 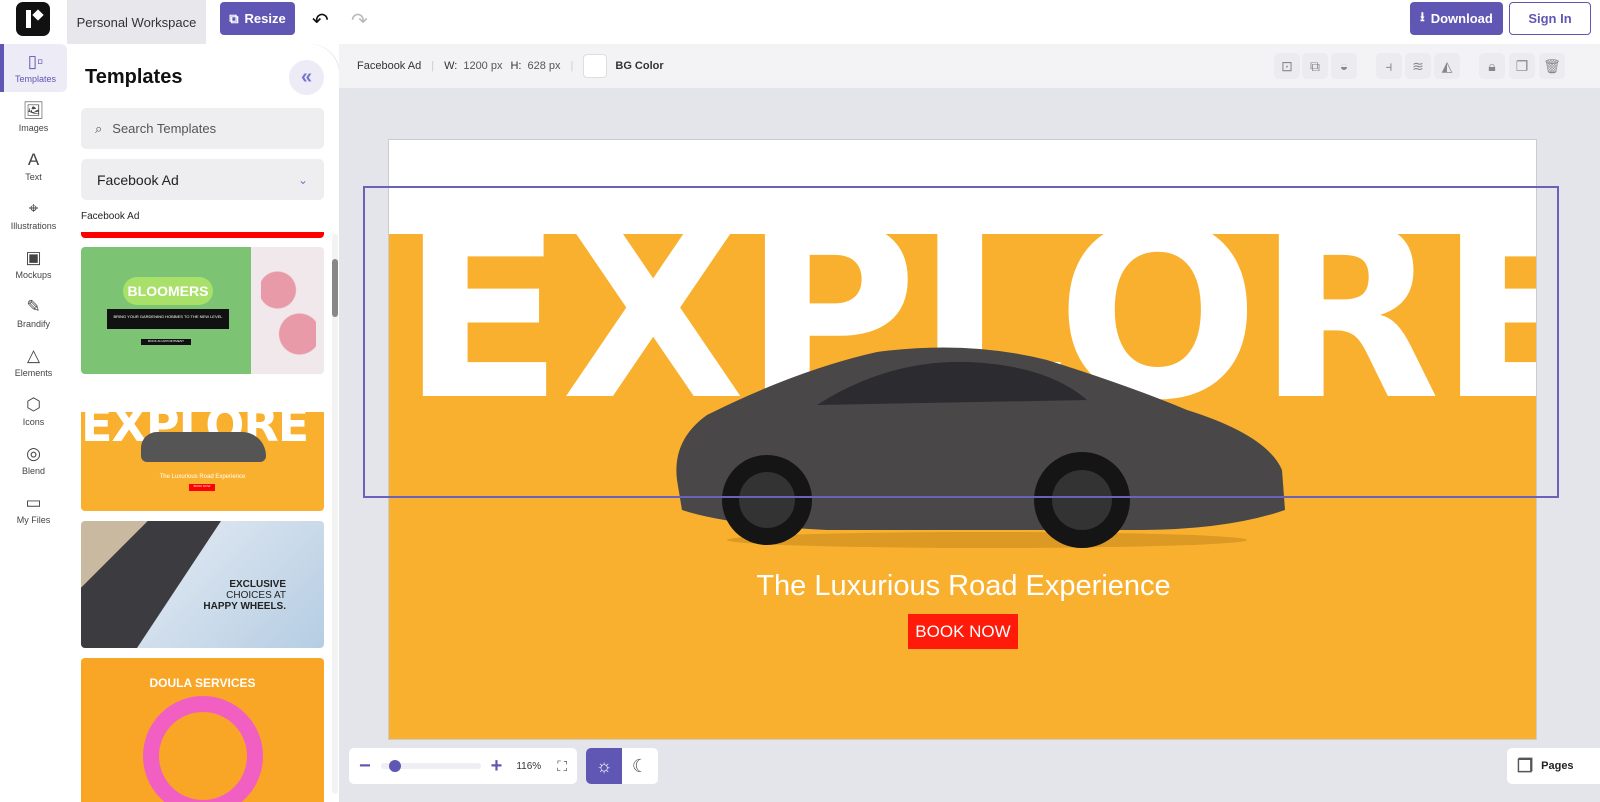 I want to click on car-photo, so click(x=151, y=584).